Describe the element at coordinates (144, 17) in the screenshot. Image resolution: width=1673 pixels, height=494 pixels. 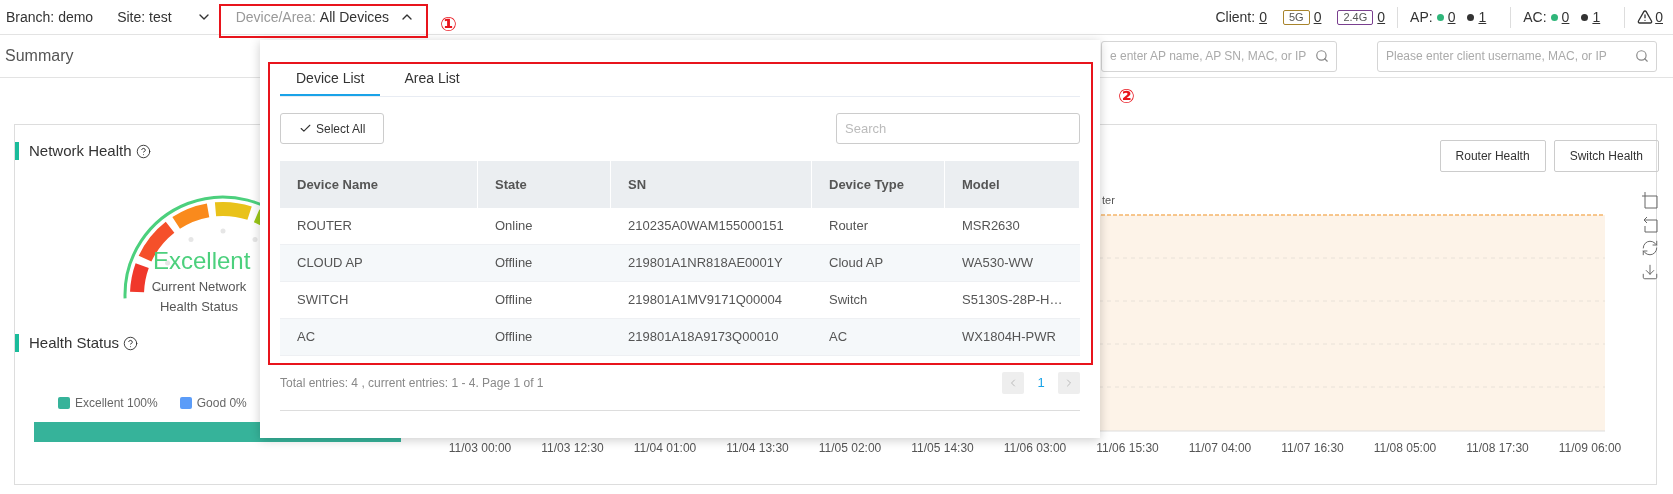
I see `site-label: Site: test` at that location.